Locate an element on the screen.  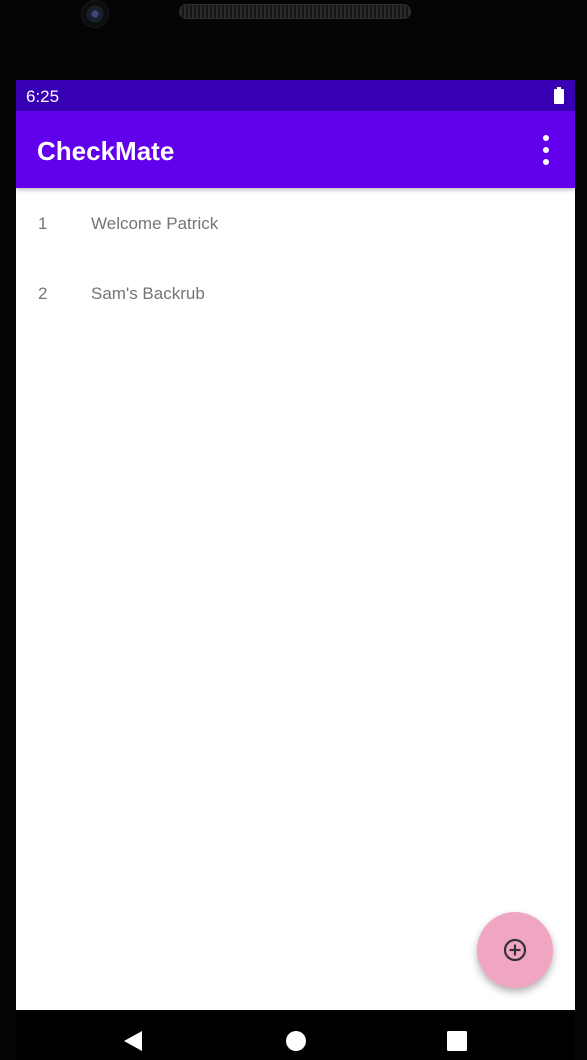
item-list: 1 Welcome Patrick 2 Sam's Backrub is located at coordinates (295, 258).